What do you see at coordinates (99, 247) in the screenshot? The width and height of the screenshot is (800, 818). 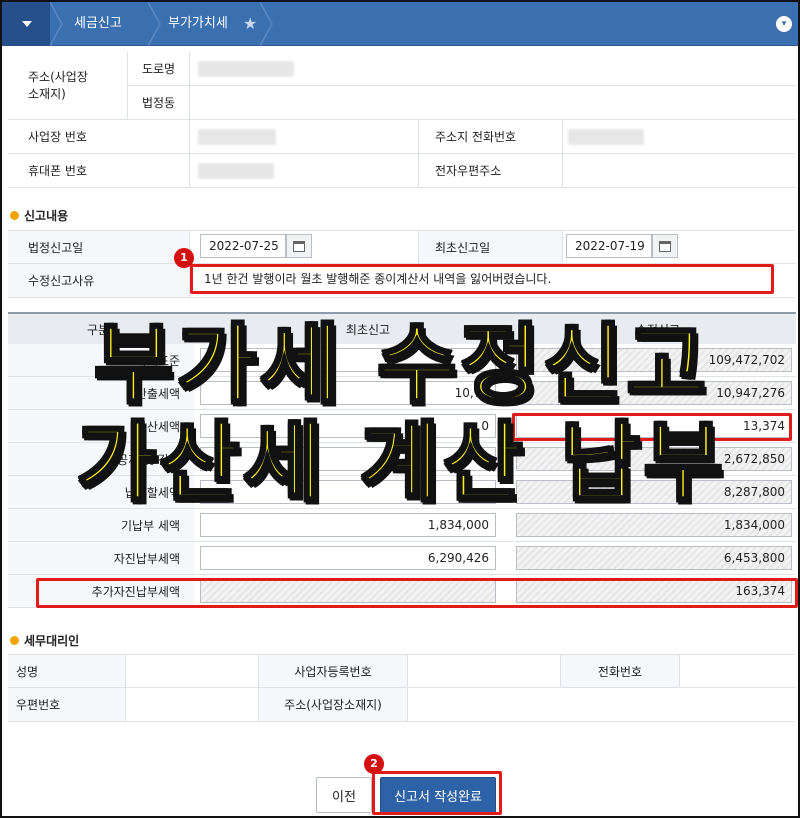 I see `legal-date-label: 법정신고일` at bounding box center [99, 247].